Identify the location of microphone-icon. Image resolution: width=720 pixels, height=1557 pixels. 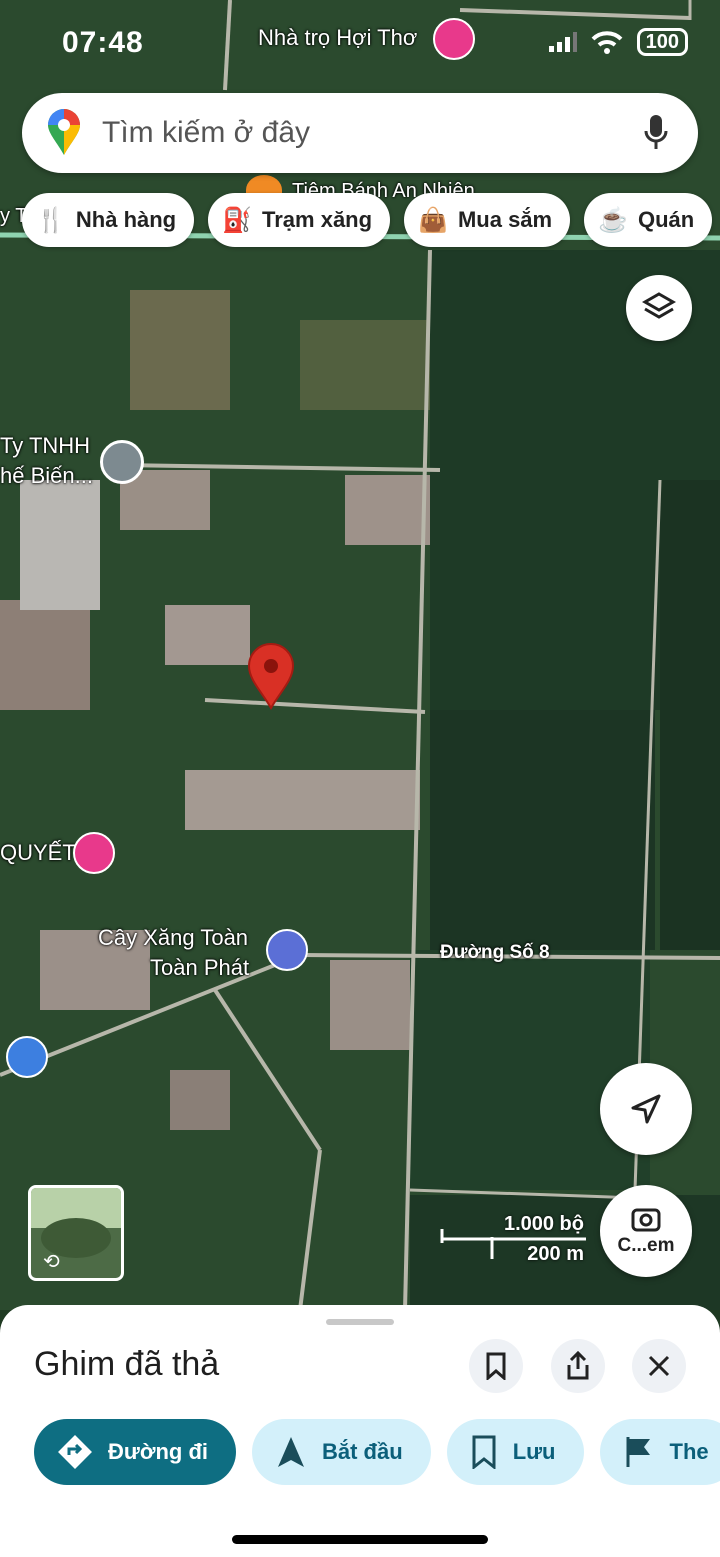
(656, 133).